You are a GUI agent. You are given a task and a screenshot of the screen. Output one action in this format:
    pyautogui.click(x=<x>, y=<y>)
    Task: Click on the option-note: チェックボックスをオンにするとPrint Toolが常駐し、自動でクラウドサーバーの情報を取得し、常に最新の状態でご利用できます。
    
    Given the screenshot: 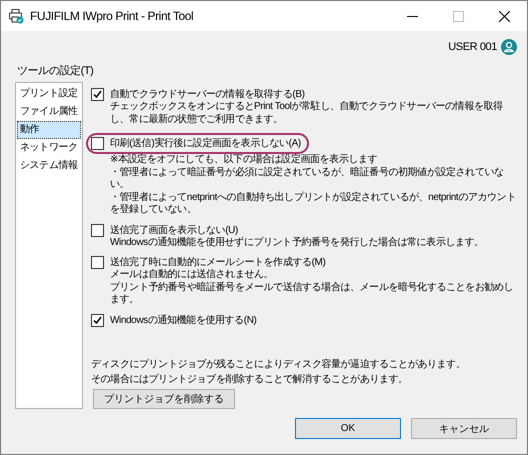 What is the action you would take?
    pyautogui.click(x=307, y=113)
    